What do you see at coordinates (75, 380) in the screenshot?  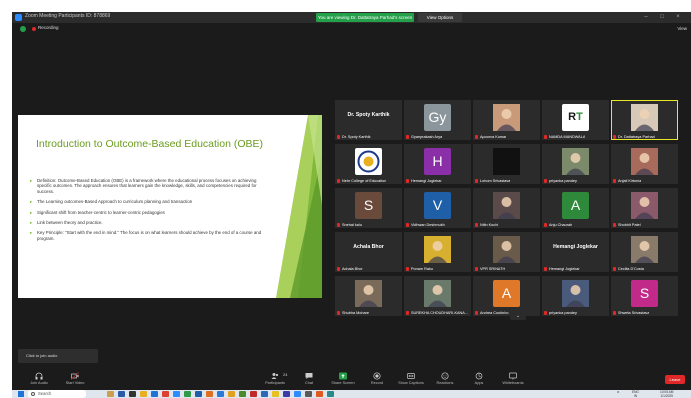 I see `start-video-button: Start Video` at bounding box center [75, 380].